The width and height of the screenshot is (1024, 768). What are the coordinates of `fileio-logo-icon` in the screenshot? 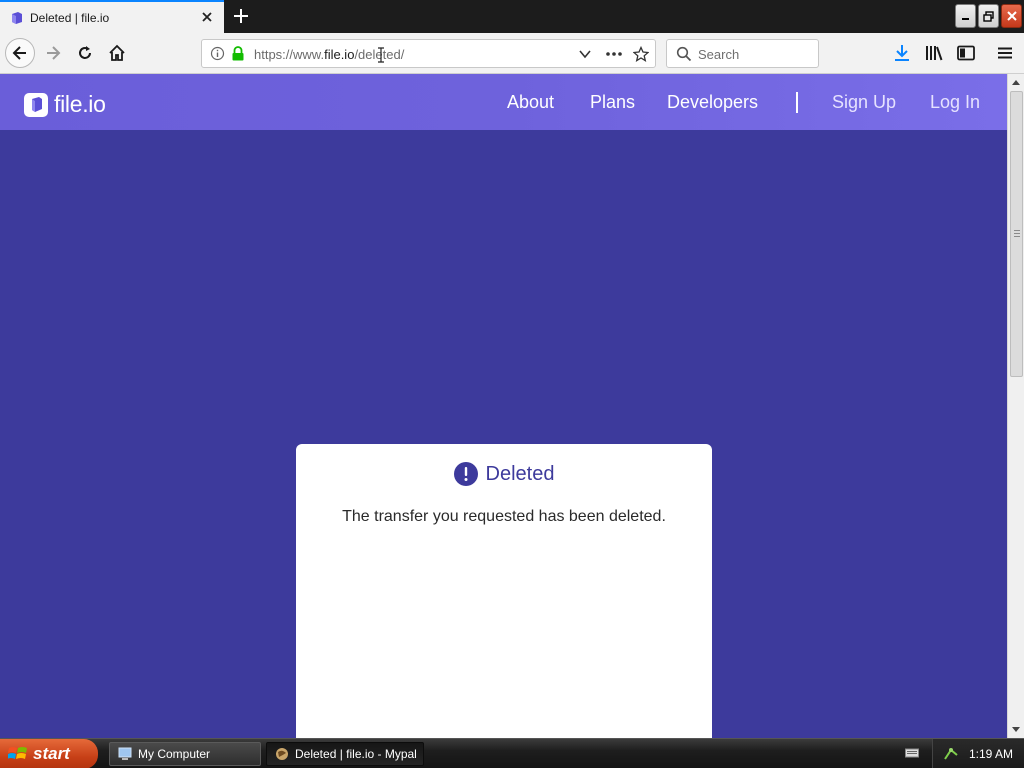 It's located at (36, 104).